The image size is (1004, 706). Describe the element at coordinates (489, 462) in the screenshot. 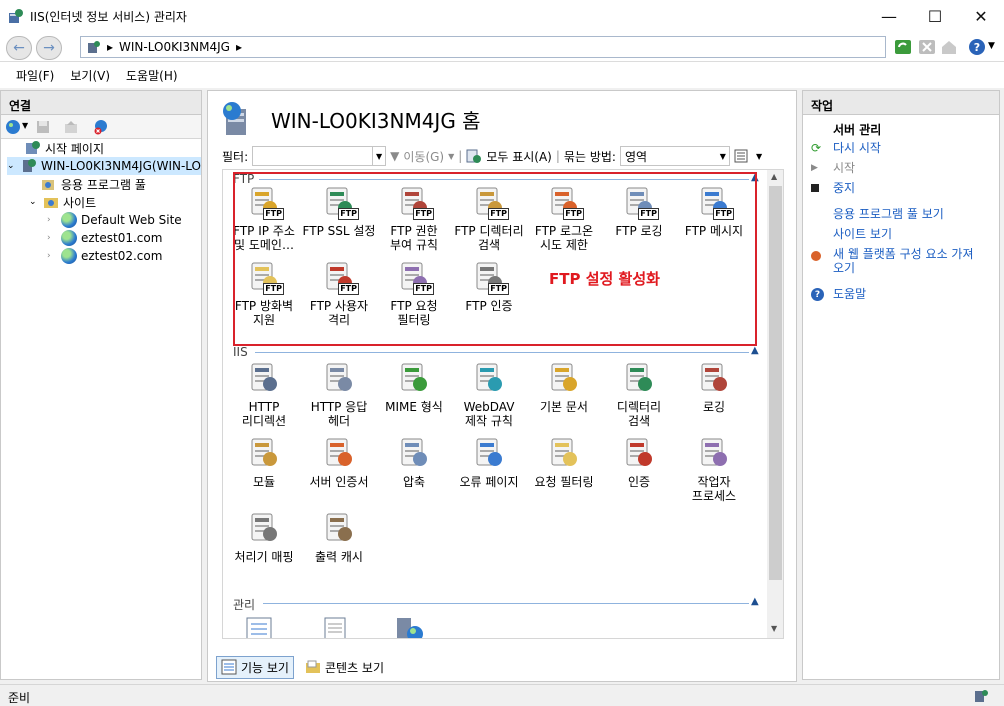

I see `error-page-feature: 오류 페이지` at that location.